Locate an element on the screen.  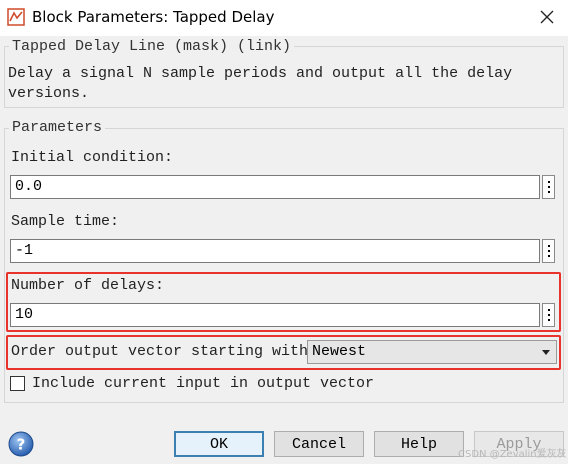
sample-time-field: -1 is located at coordinates (275, 251).